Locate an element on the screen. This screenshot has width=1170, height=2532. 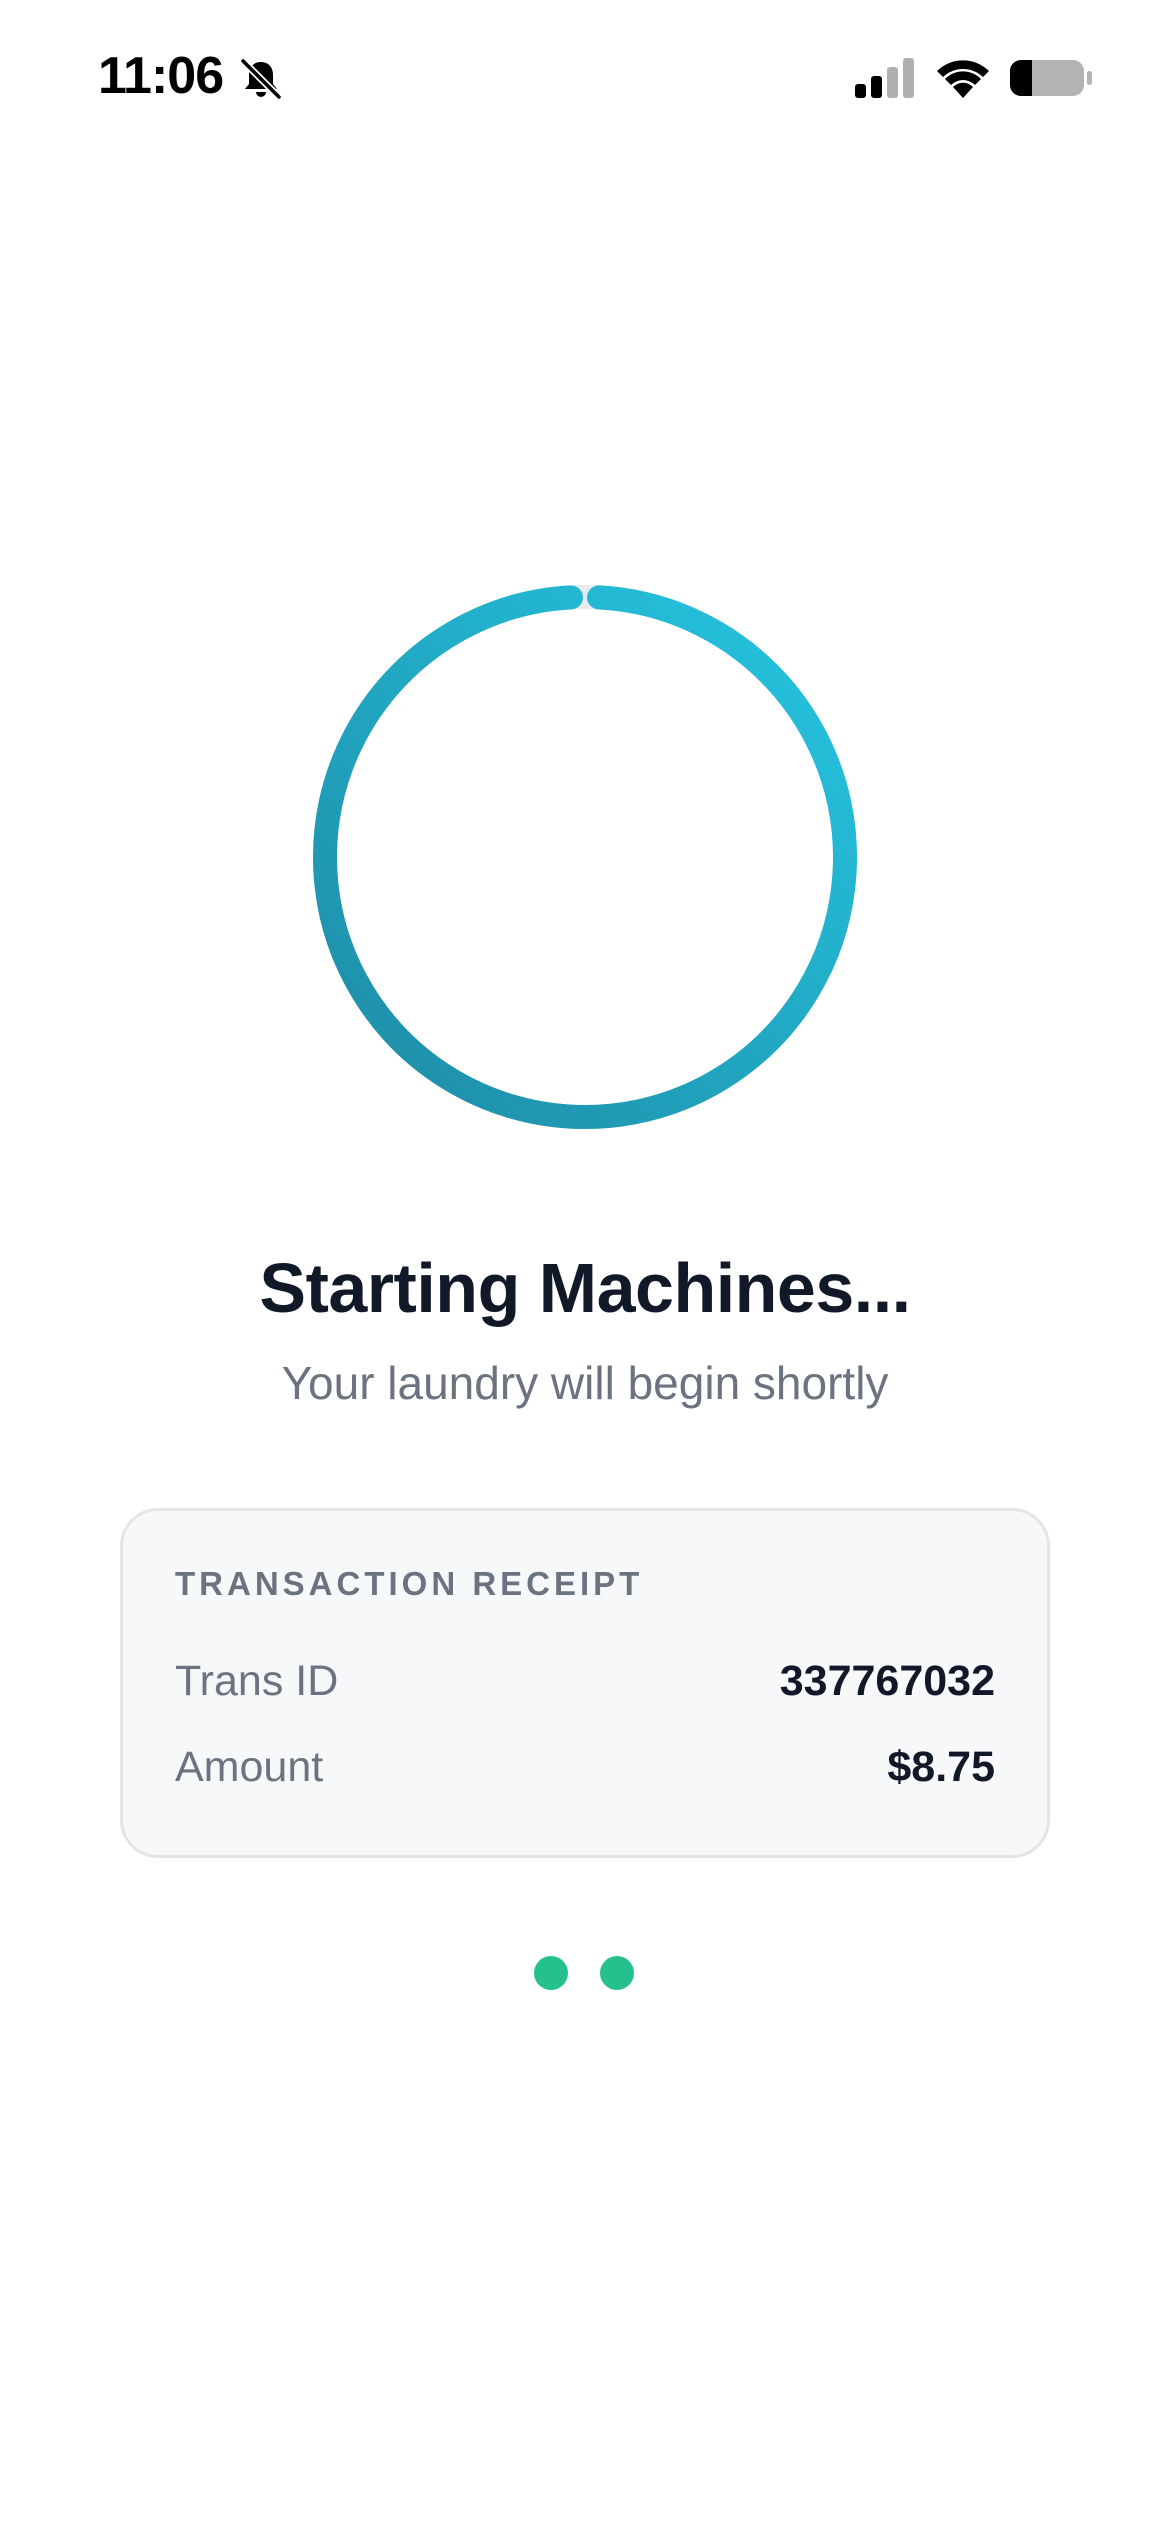
receipt-row-amount: Amount $8.75 is located at coordinates (585, 1773).